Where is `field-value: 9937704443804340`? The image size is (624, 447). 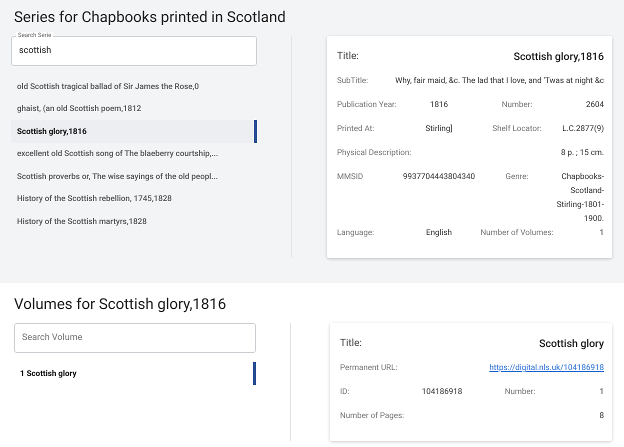
field-value: 9937704443804340 is located at coordinates (439, 177).